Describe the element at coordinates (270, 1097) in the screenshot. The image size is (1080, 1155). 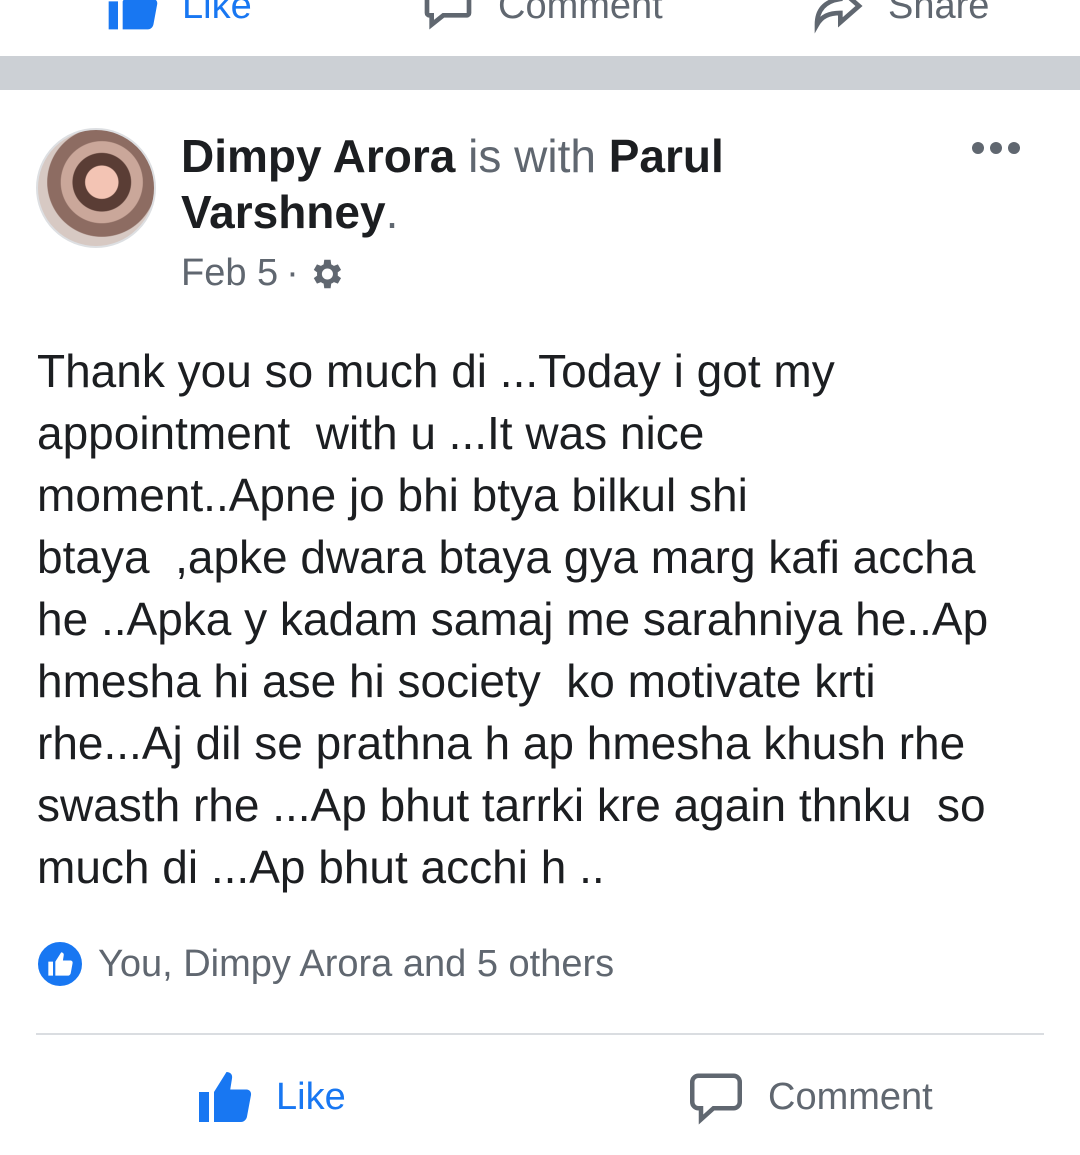
I see `like-button: Like` at that location.